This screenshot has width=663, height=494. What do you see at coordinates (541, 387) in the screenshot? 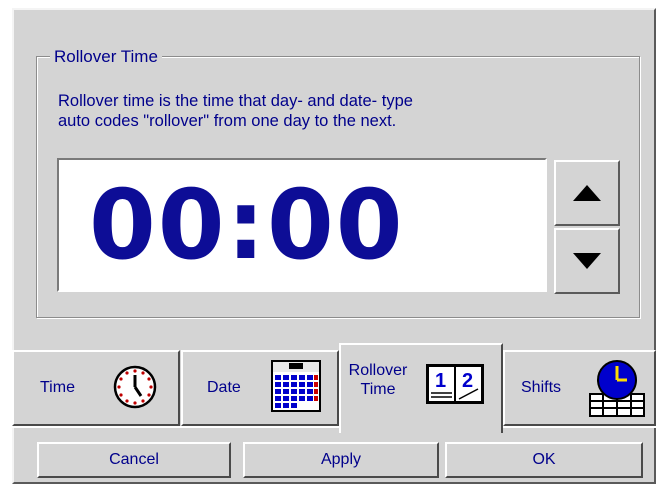
I see `tab-shifts-label: Shifts` at bounding box center [541, 387].